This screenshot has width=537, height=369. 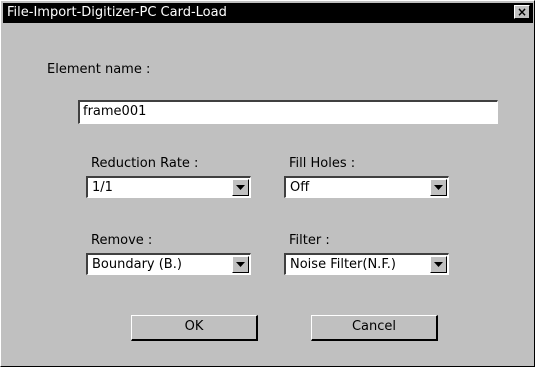 I want to click on fill-holes-select: Off, so click(x=366, y=187).